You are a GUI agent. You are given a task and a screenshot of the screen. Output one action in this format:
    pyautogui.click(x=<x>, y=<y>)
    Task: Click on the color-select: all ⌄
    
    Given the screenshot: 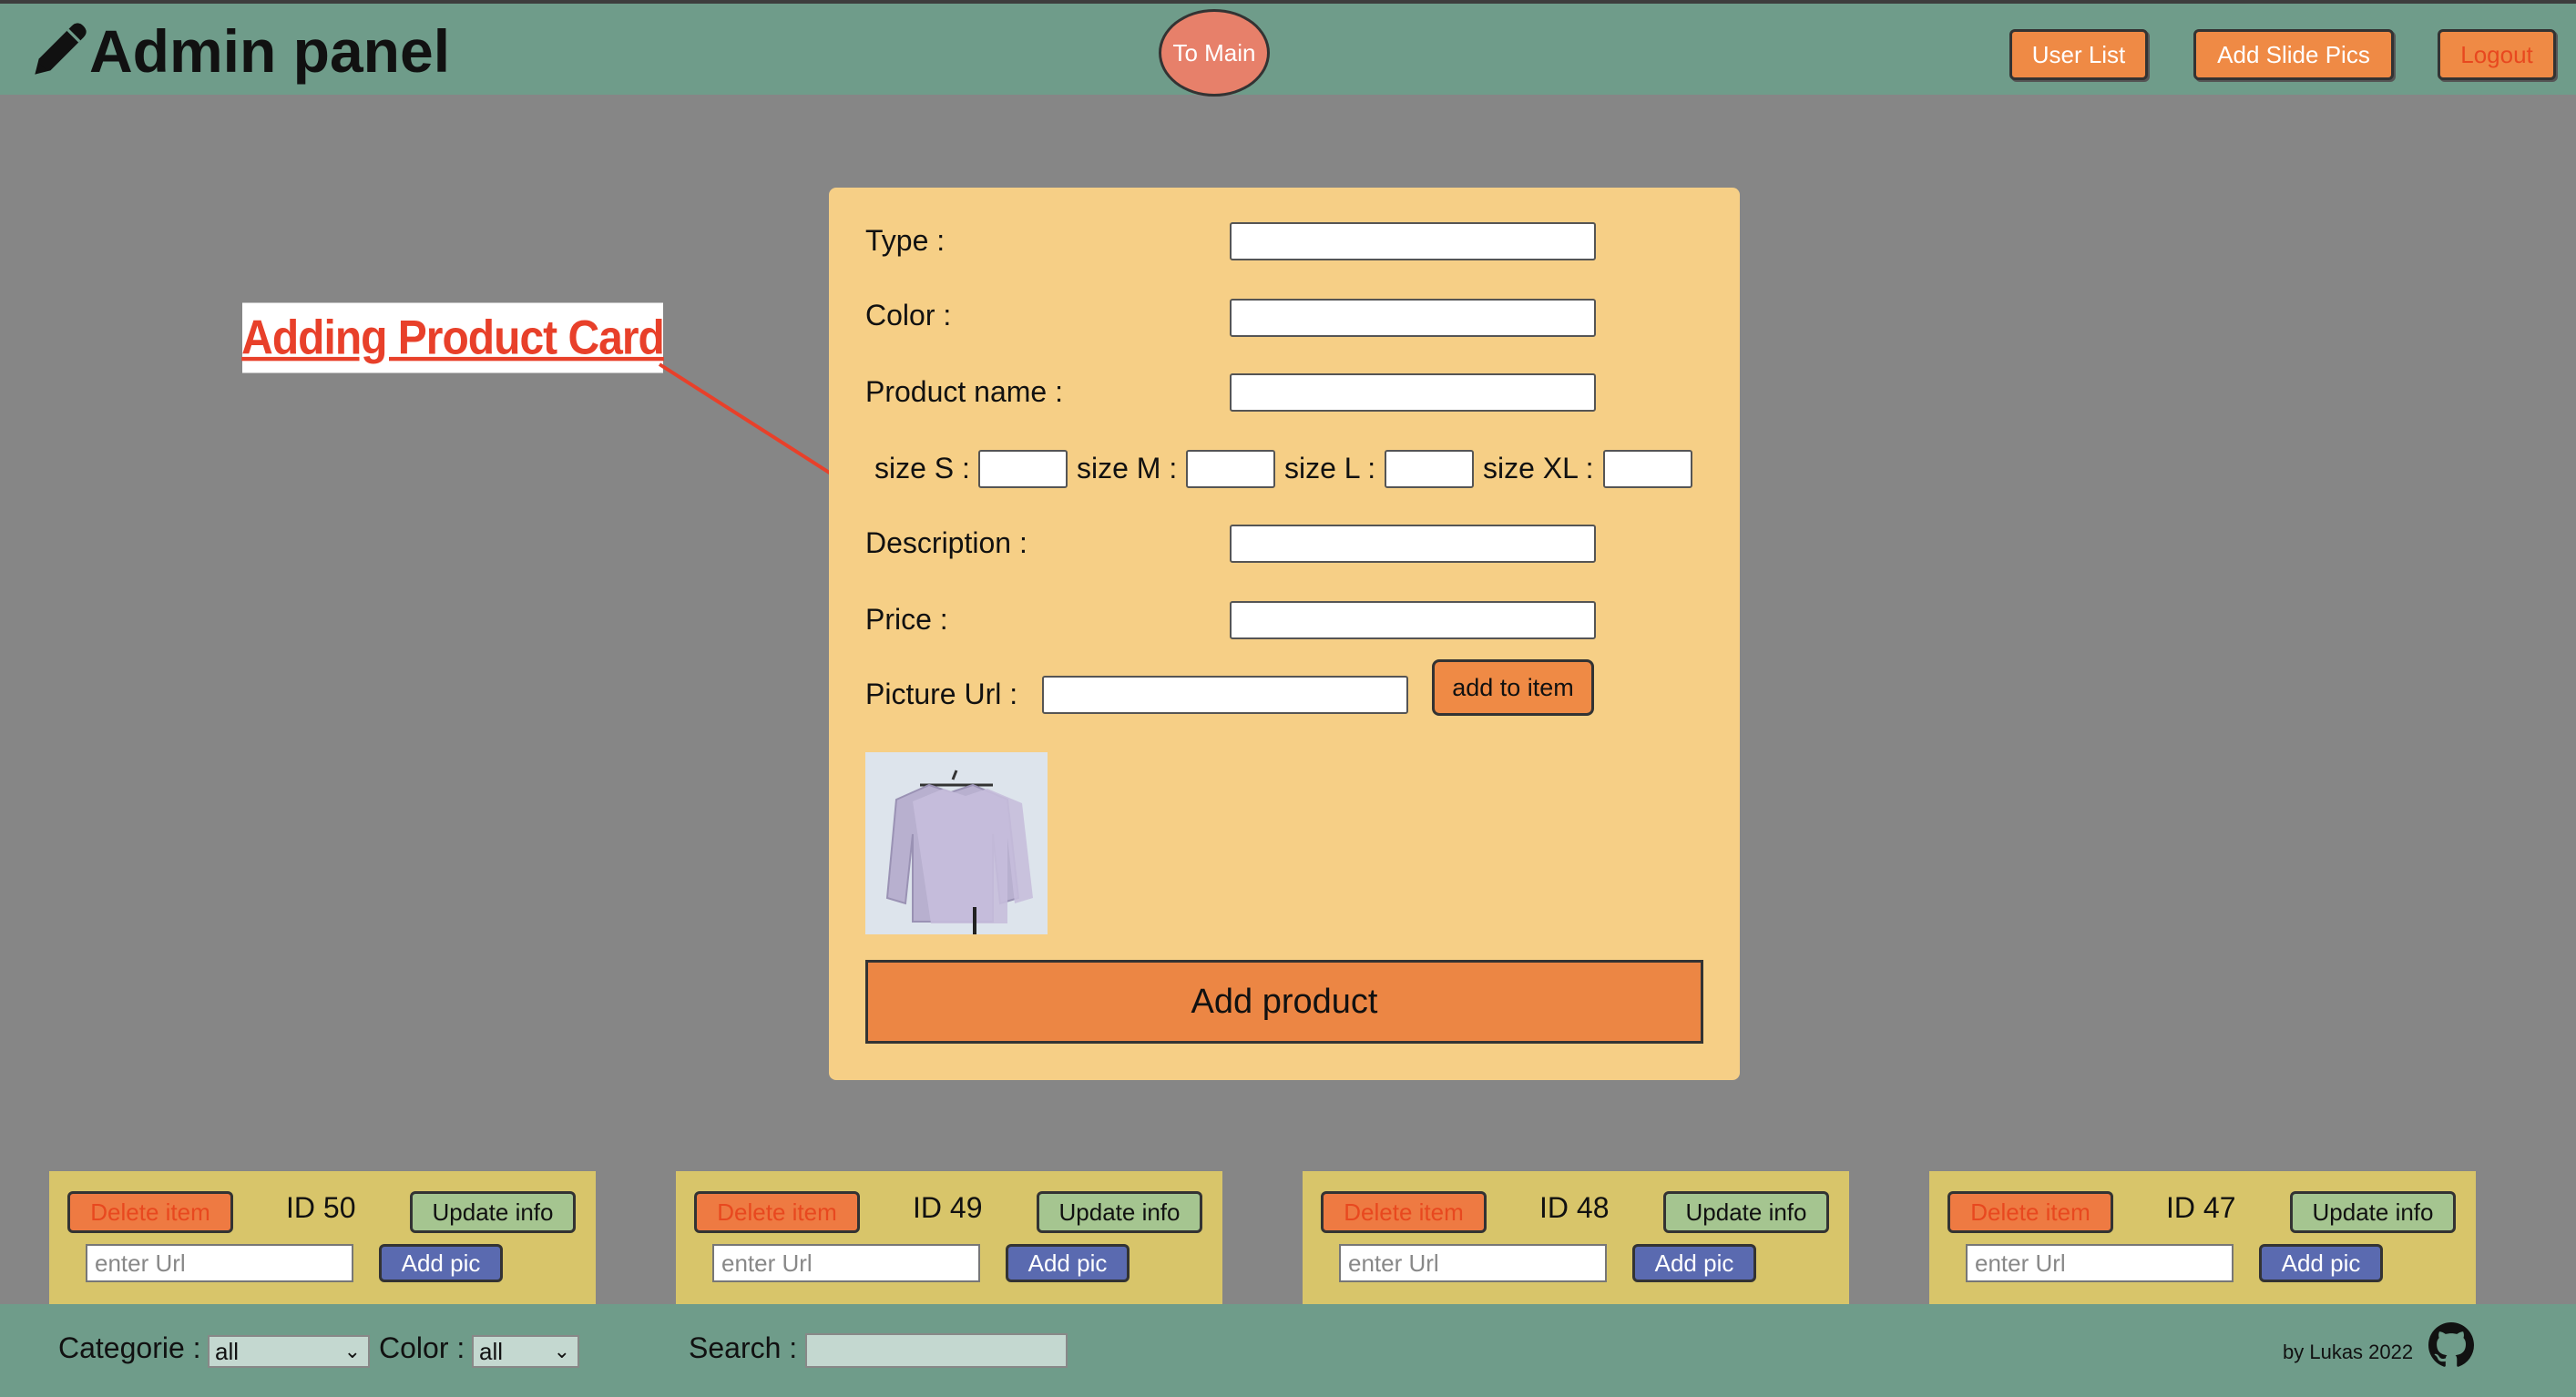 What is the action you would take?
    pyautogui.click(x=525, y=1351)
    